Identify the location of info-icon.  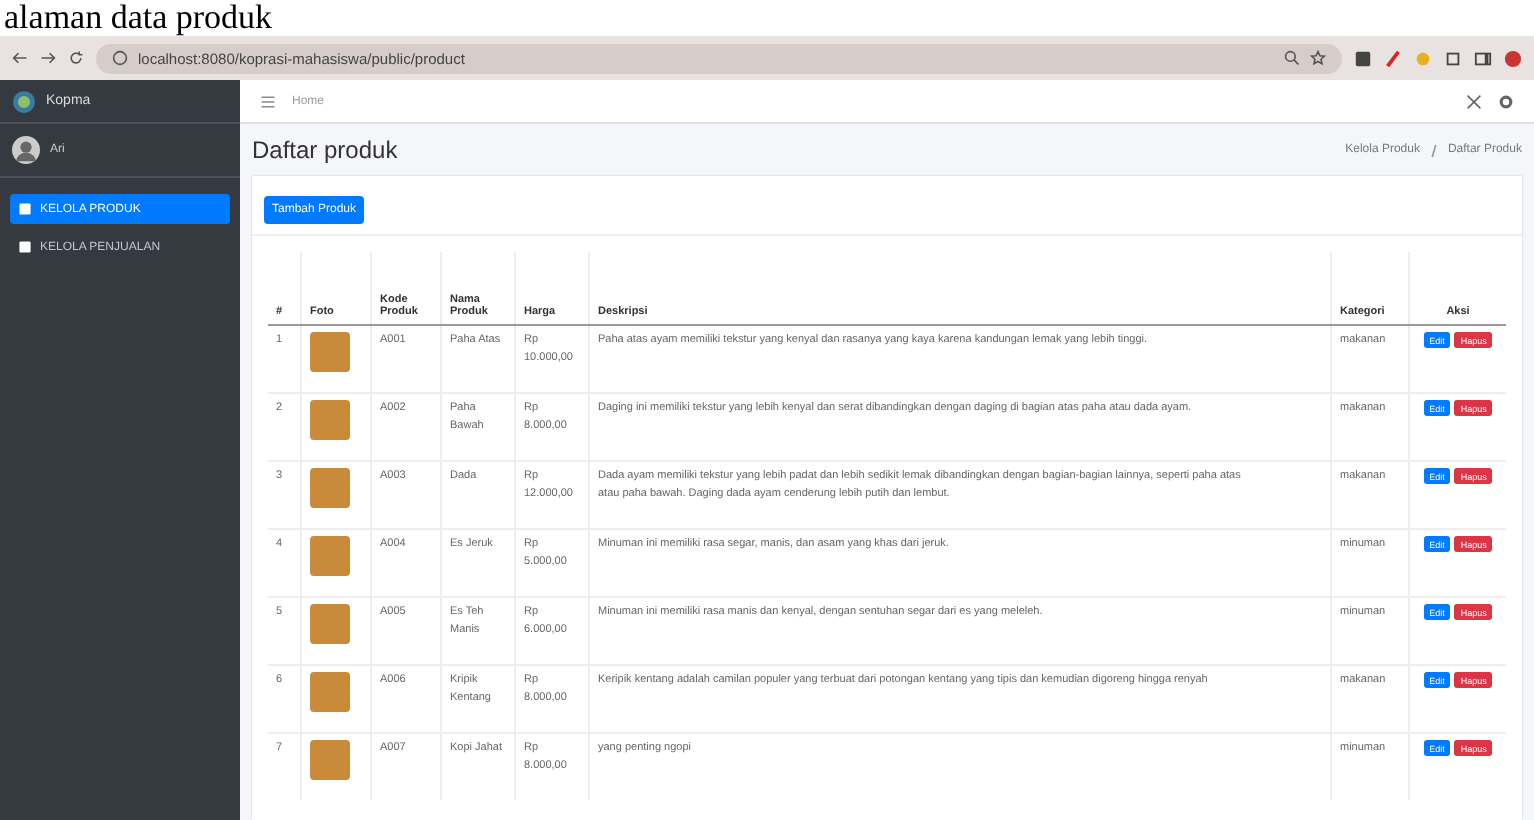
(120, 58).